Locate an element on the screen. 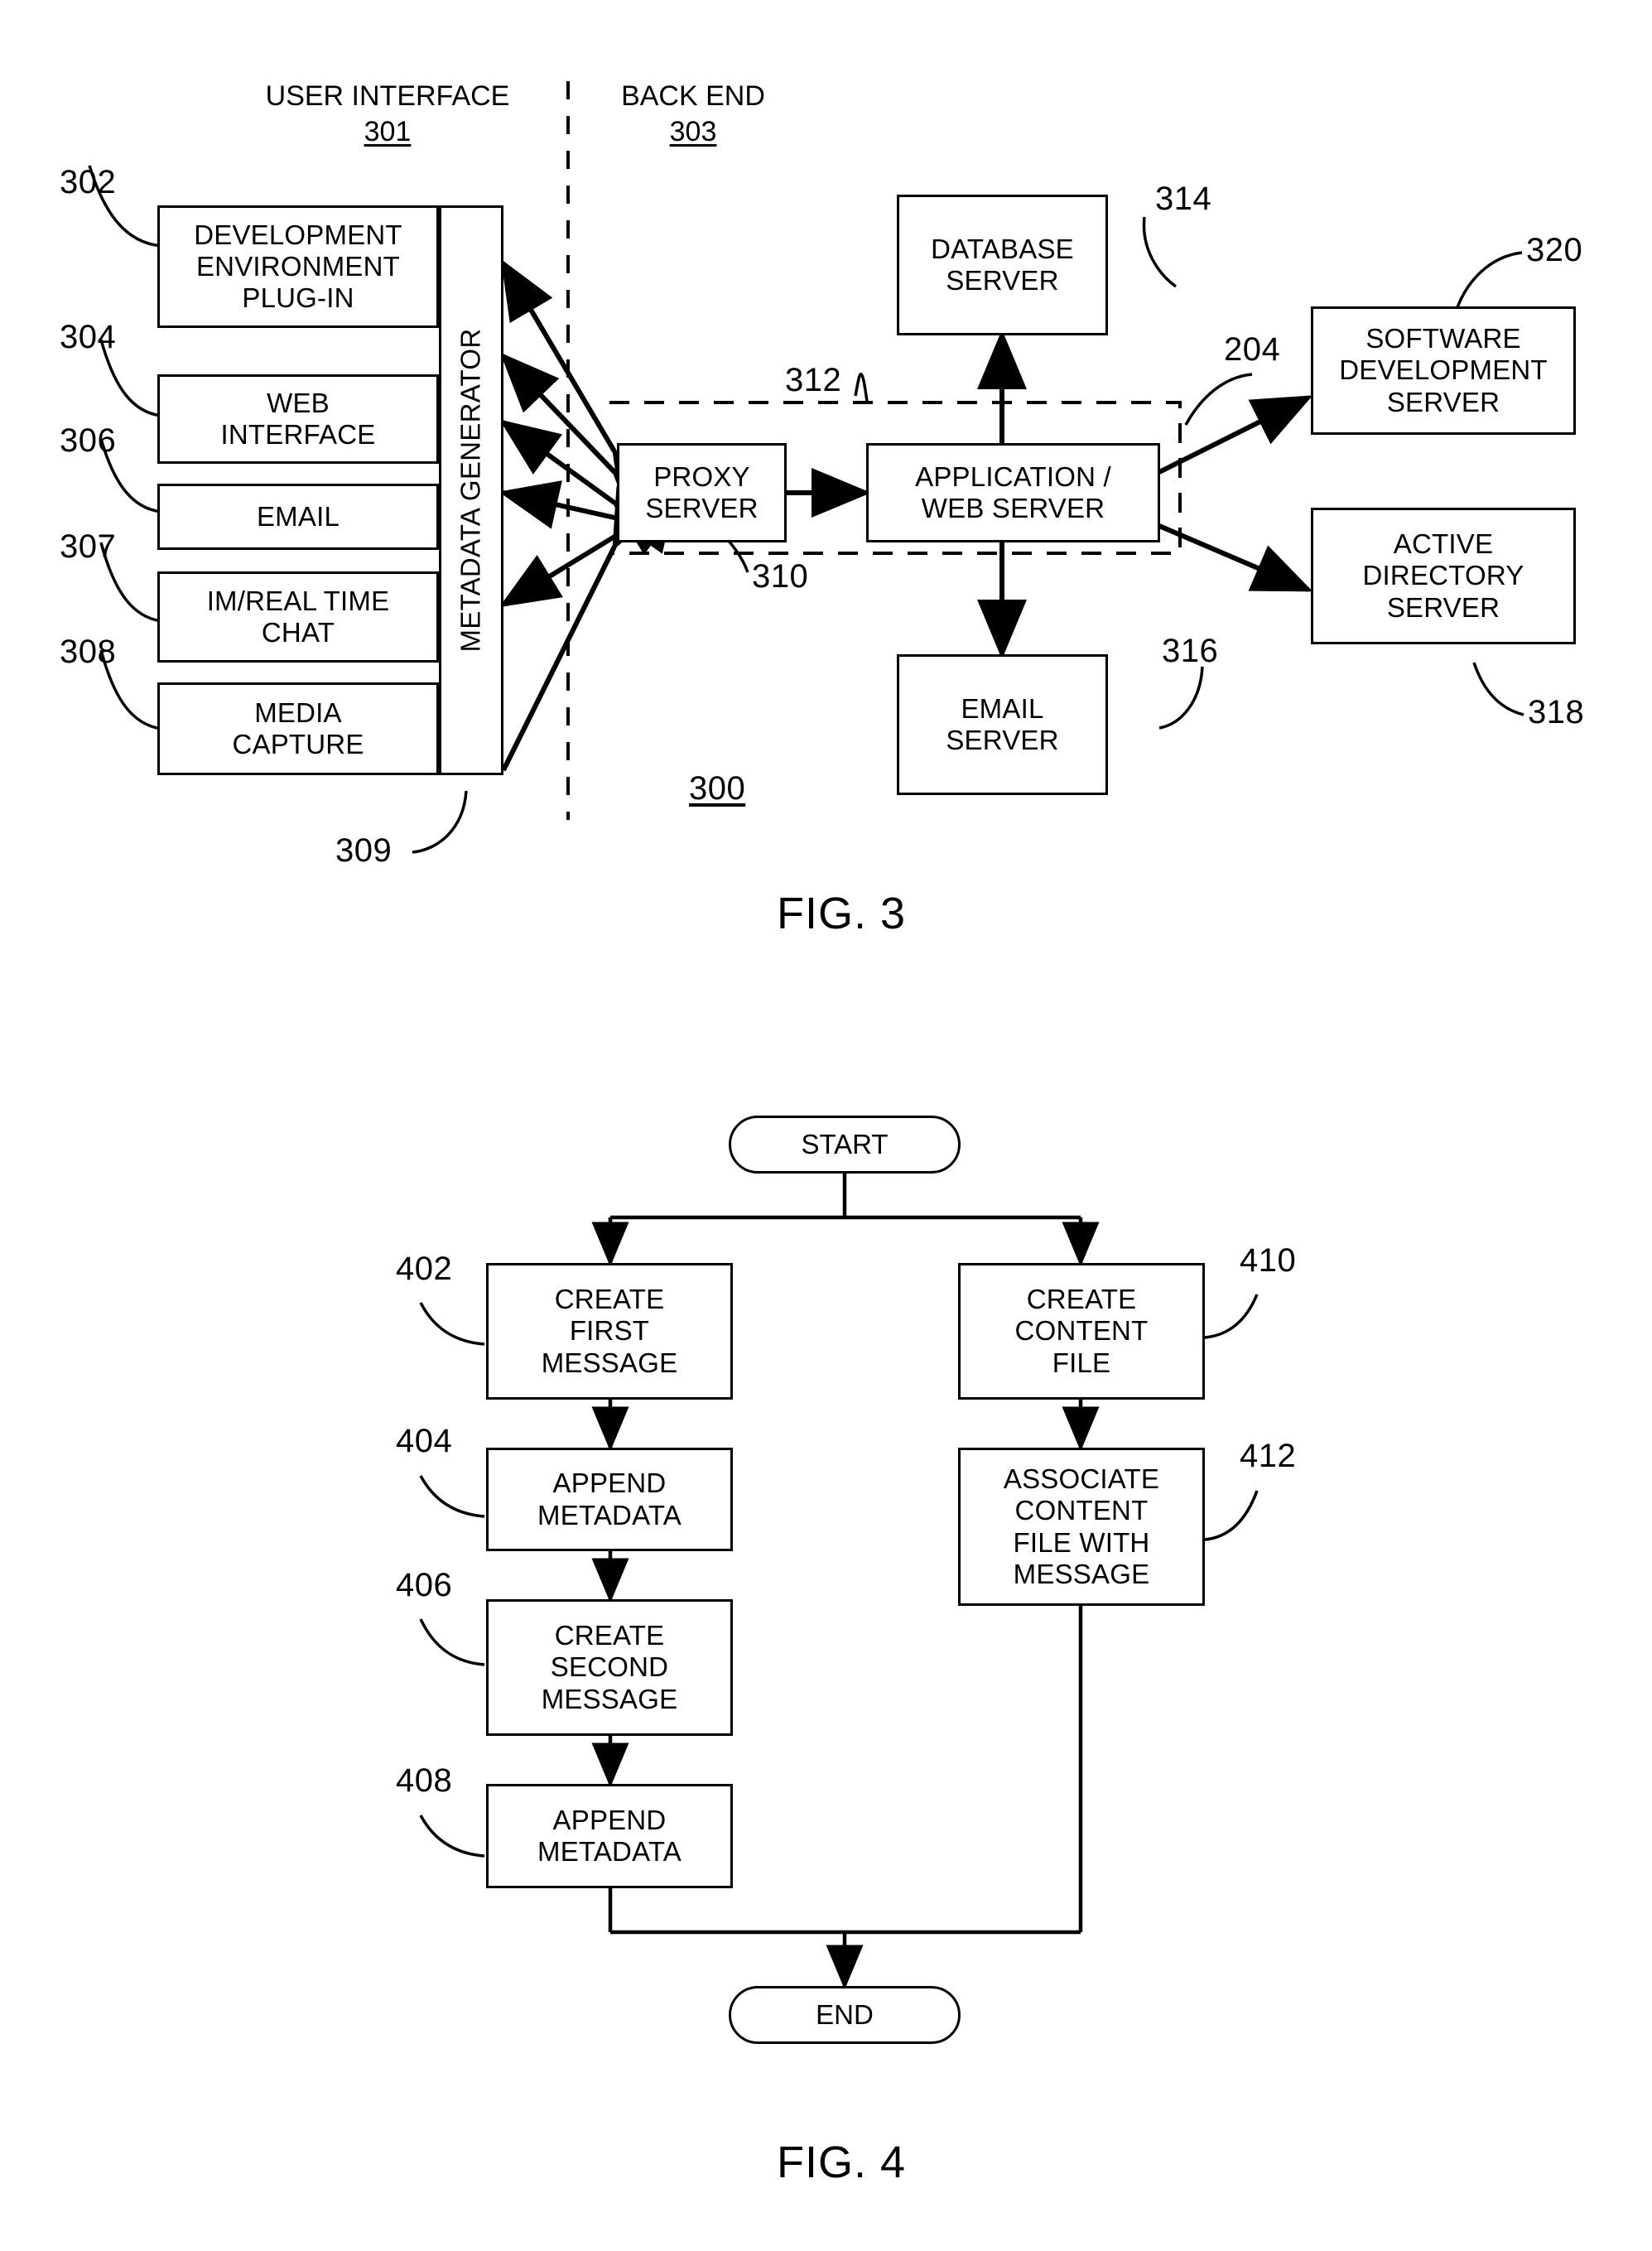  backend-box-application-web-server: APPLICATION / WEB SERVER is located at coordinates (1013, 493).